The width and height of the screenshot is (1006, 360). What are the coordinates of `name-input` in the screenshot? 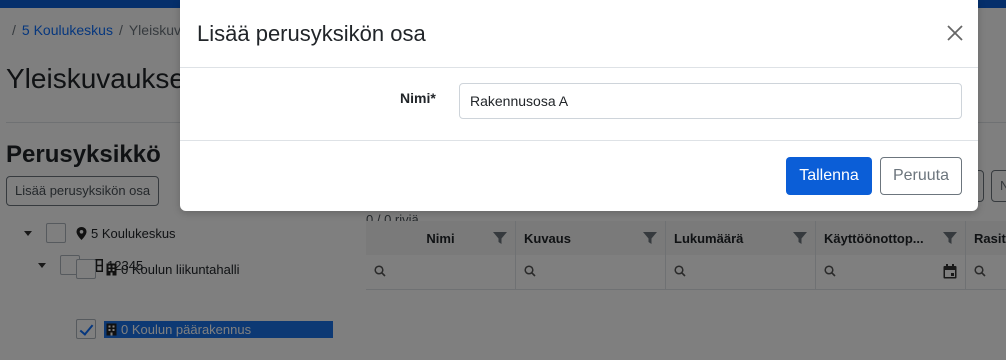 It's located at (710, 101).